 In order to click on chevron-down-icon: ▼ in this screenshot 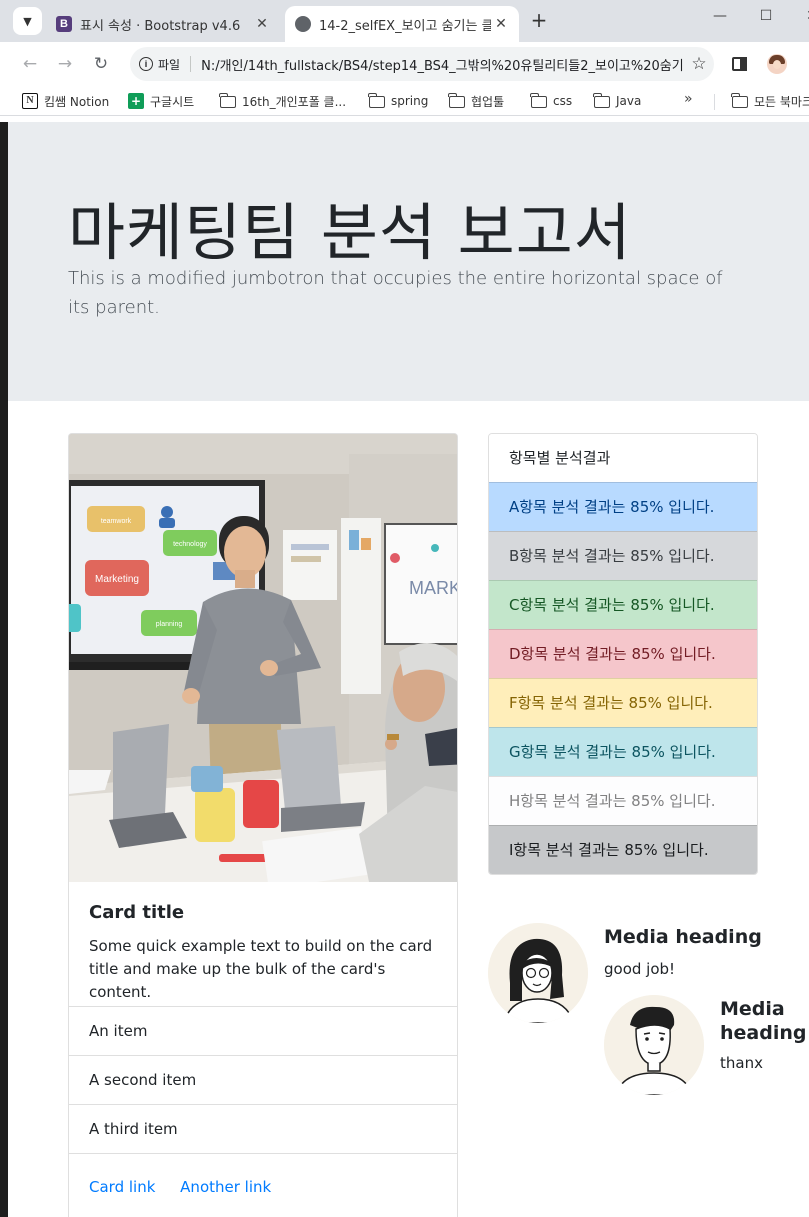, I will do `click(27, 21)`.